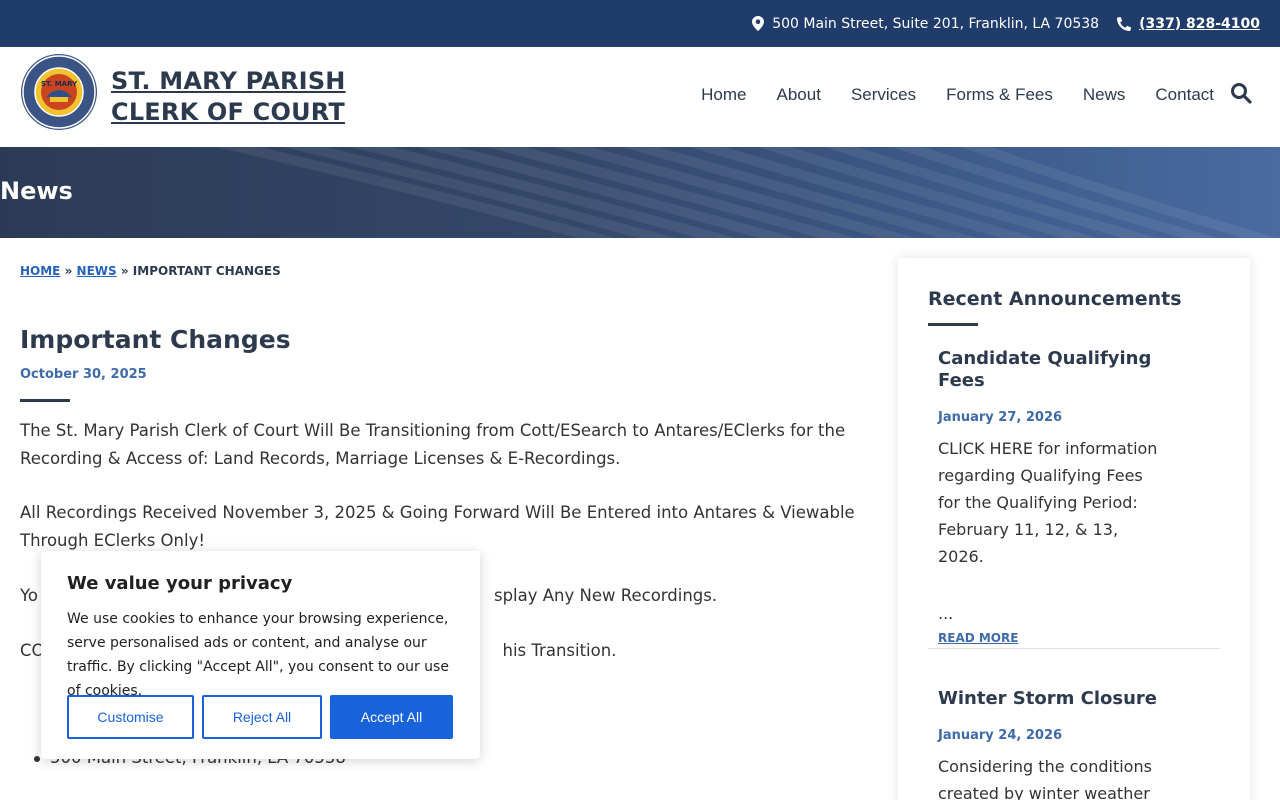 The height and width of the screenshot is (800, 1280). I want to click on announcement-date: January 27, 2026, so click(1000, 417).